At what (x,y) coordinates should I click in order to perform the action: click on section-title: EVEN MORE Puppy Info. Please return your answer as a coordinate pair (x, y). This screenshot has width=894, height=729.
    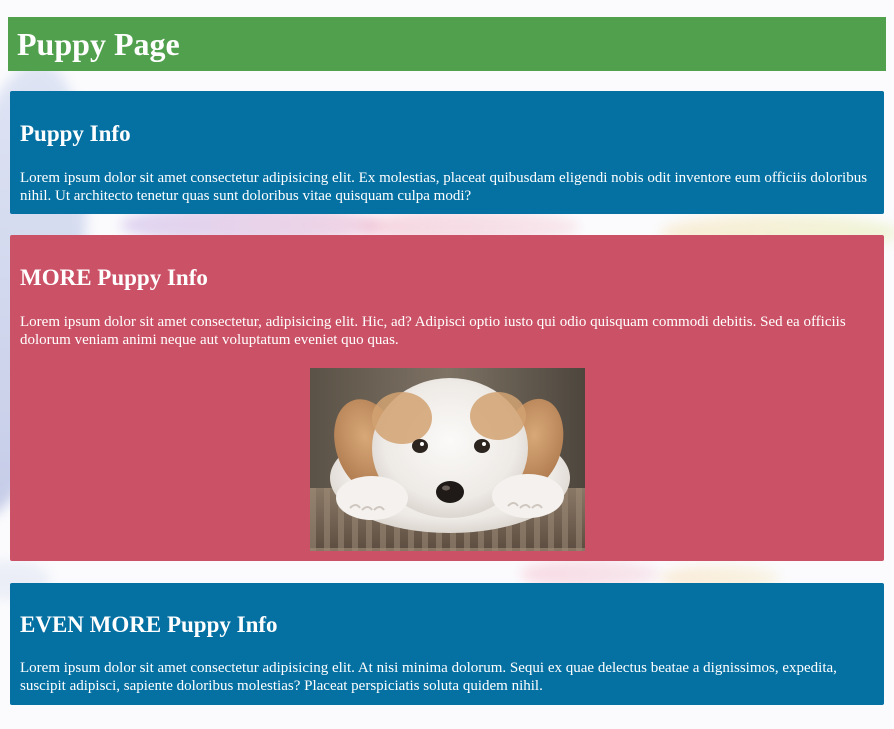
    Looking at the image, I should click on (149, 624).